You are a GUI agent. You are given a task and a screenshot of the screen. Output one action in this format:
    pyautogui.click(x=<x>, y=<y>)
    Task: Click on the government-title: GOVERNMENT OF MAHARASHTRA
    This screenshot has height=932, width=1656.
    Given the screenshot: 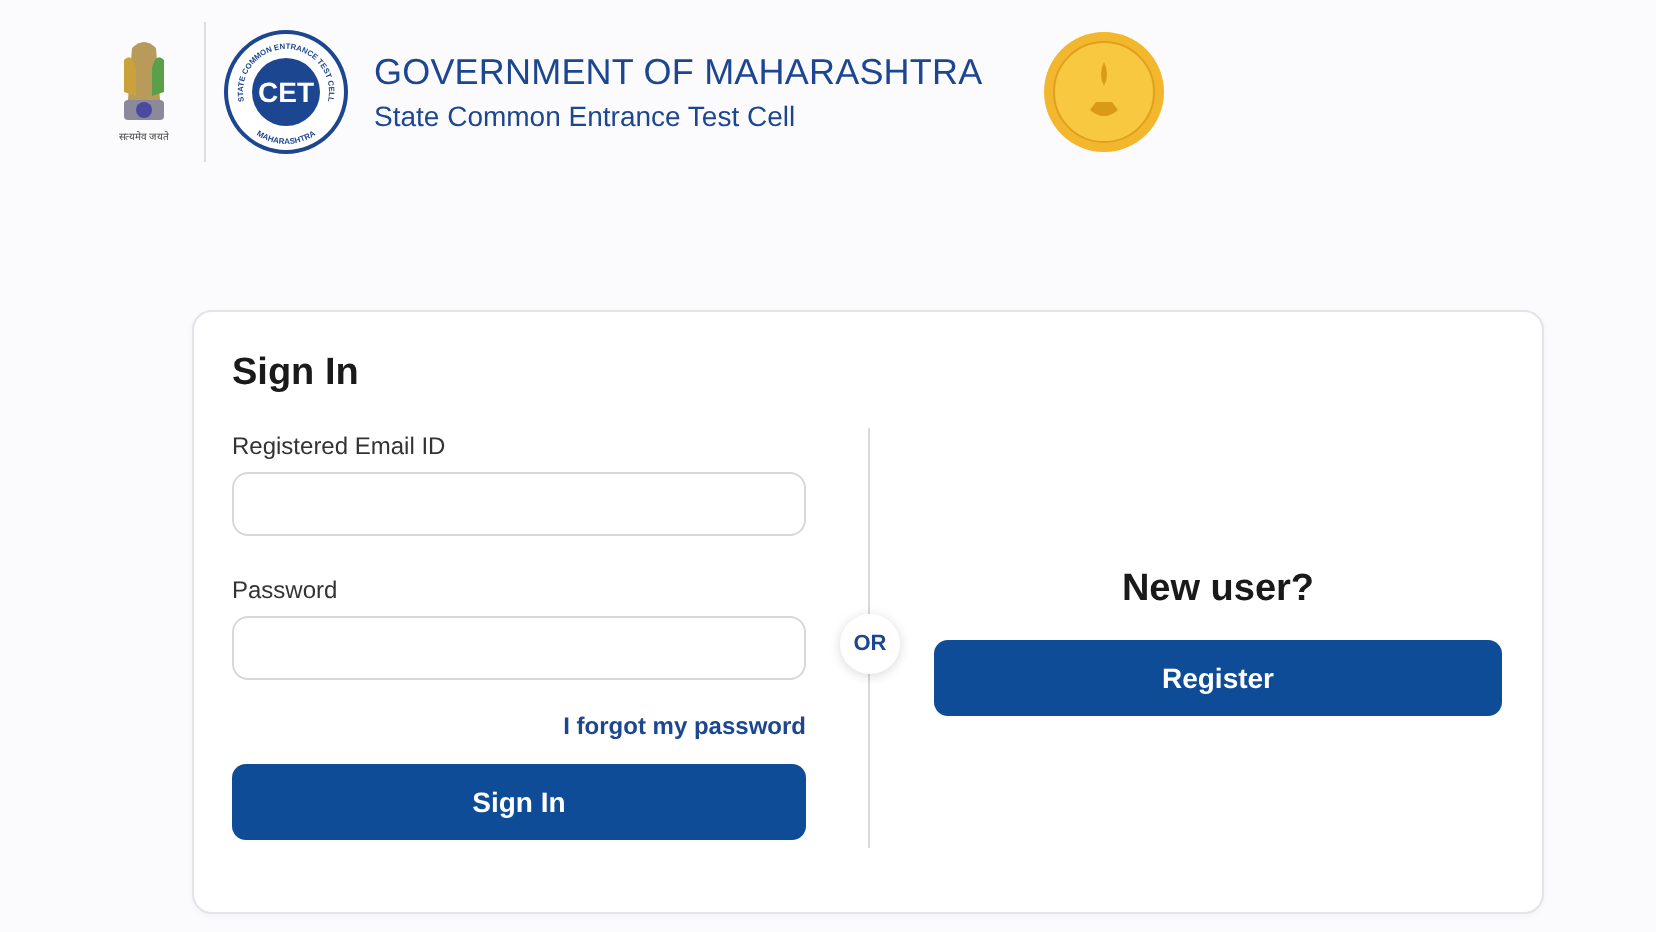 What is the action you would take?
    pyautogui.click(x=679, y=73)
    